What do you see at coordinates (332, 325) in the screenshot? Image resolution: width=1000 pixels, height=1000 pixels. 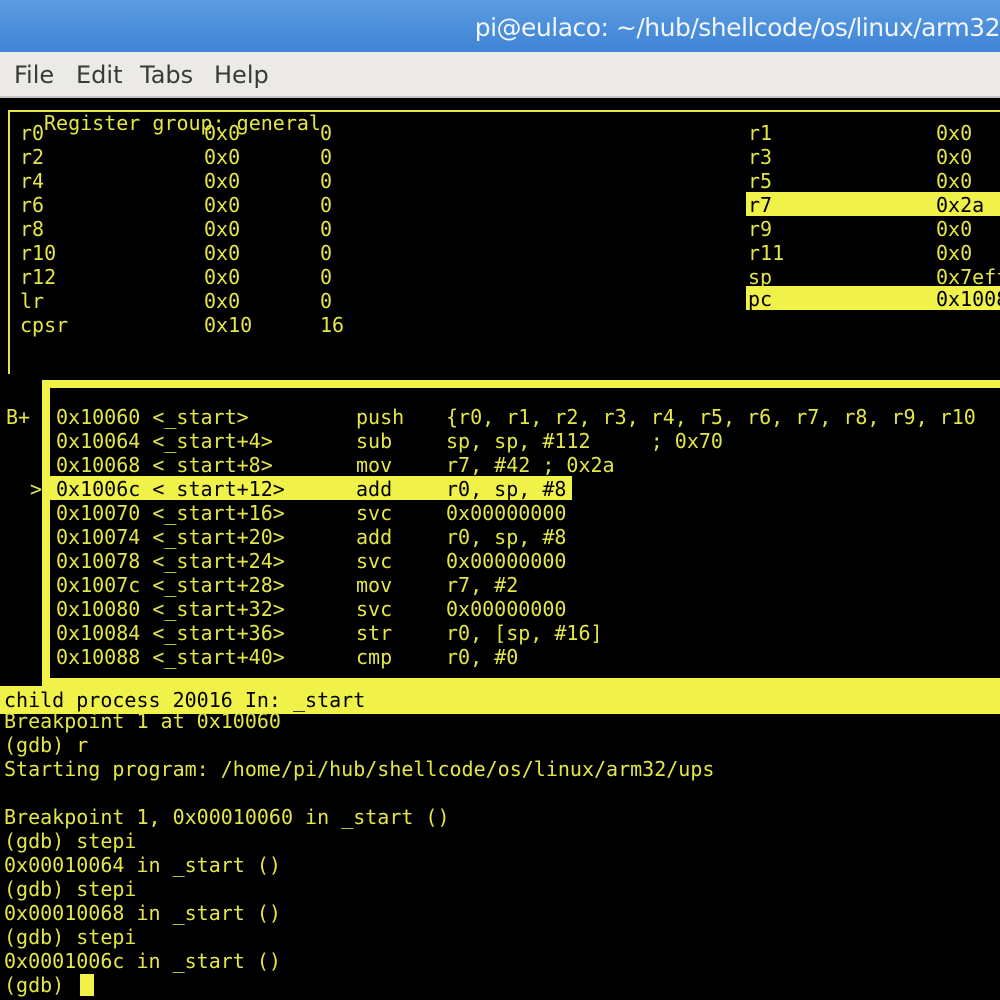 I see `register-dec: 16` at bounding box center [332, 325].